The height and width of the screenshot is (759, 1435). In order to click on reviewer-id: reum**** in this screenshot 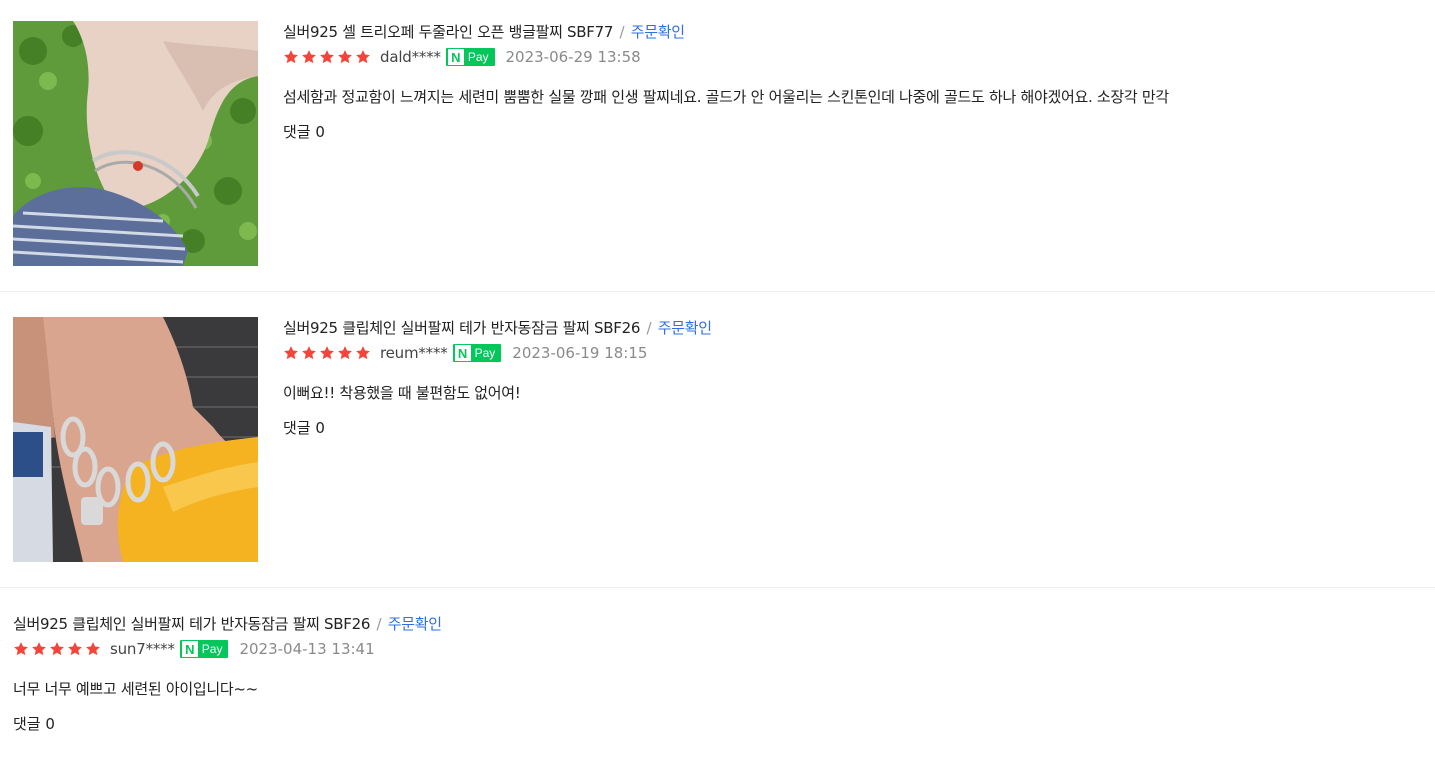, I will do `click(414, 353)`.